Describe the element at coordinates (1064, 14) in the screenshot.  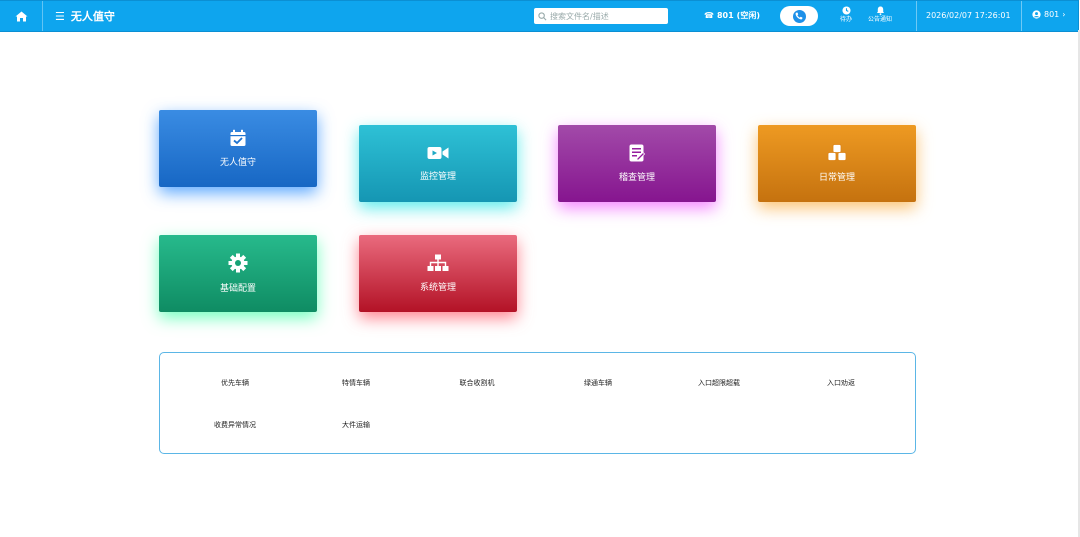
I see `chevron-right-icon: ›` at that location.